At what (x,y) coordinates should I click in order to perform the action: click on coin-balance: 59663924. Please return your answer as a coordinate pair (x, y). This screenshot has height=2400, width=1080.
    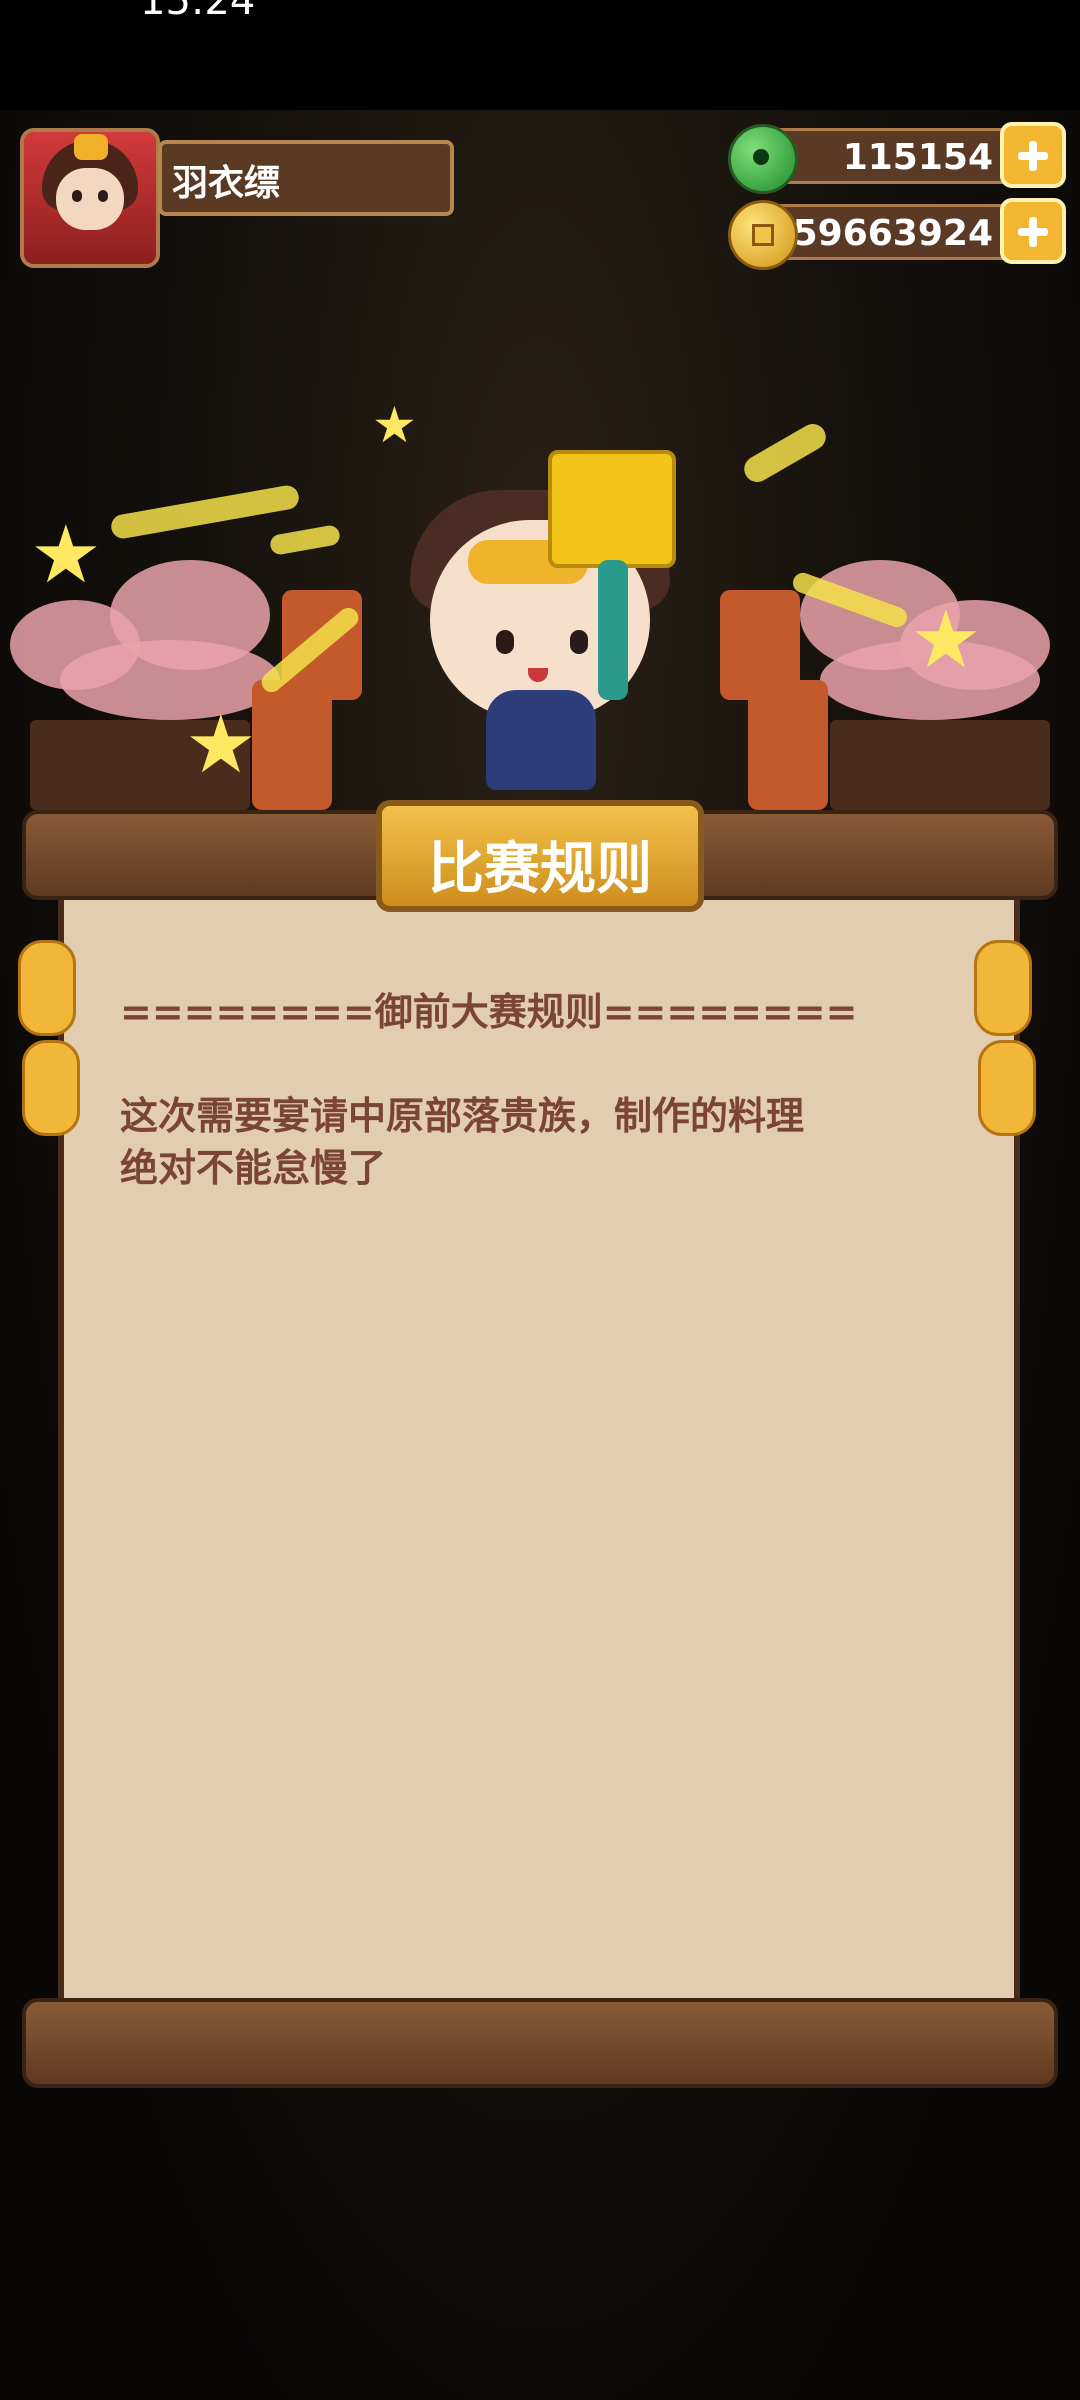
    Looking at the image, I should click on (892, 233).